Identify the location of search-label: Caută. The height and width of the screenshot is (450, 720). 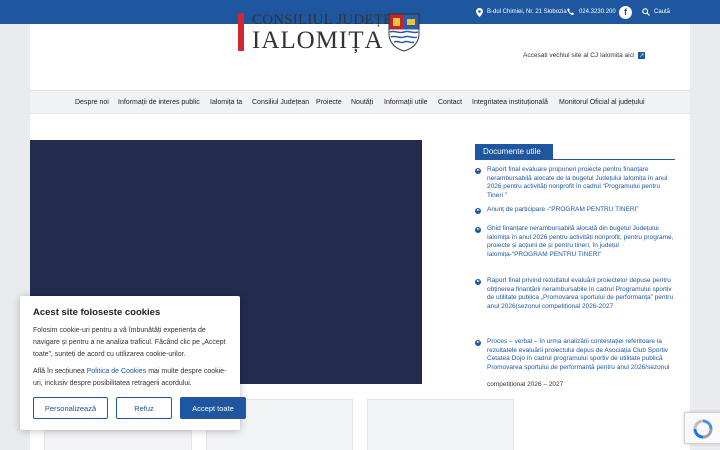
(662, 12).